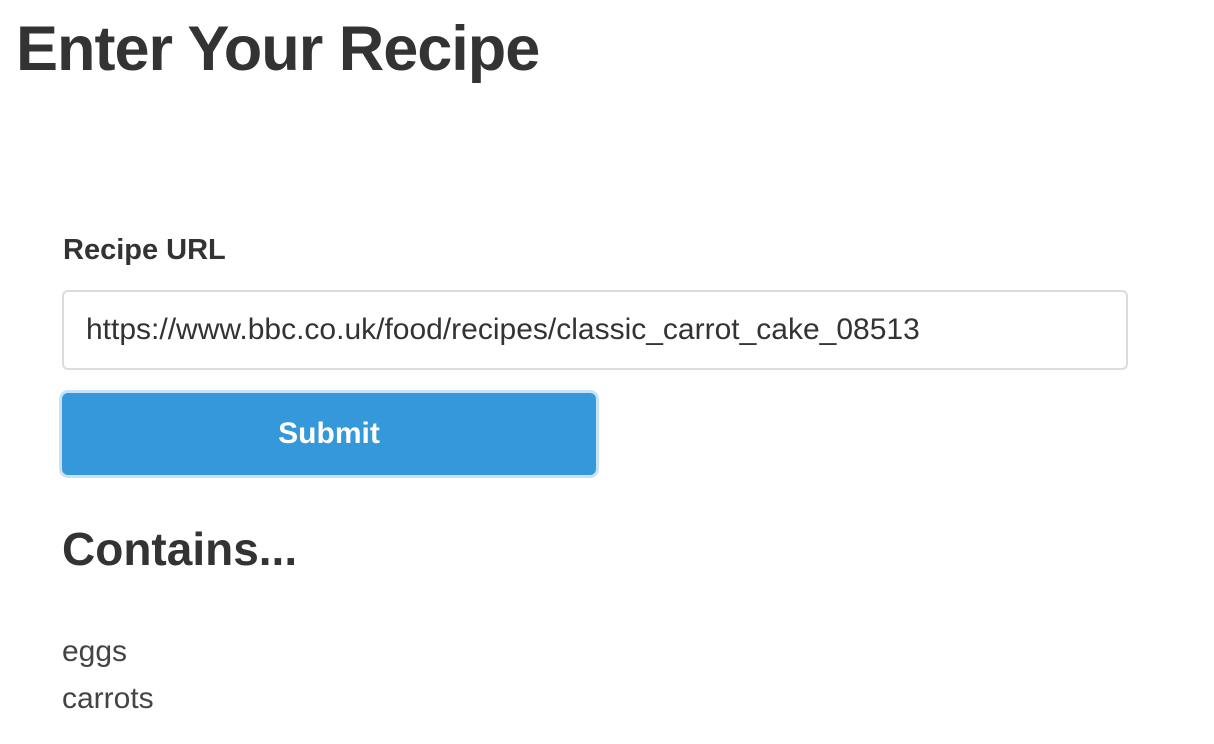 This screenshot has height=744, width=1214. Describe the element at coordinates (329, 434) in the screenshot. I see `submit-button: Submit` at that location.